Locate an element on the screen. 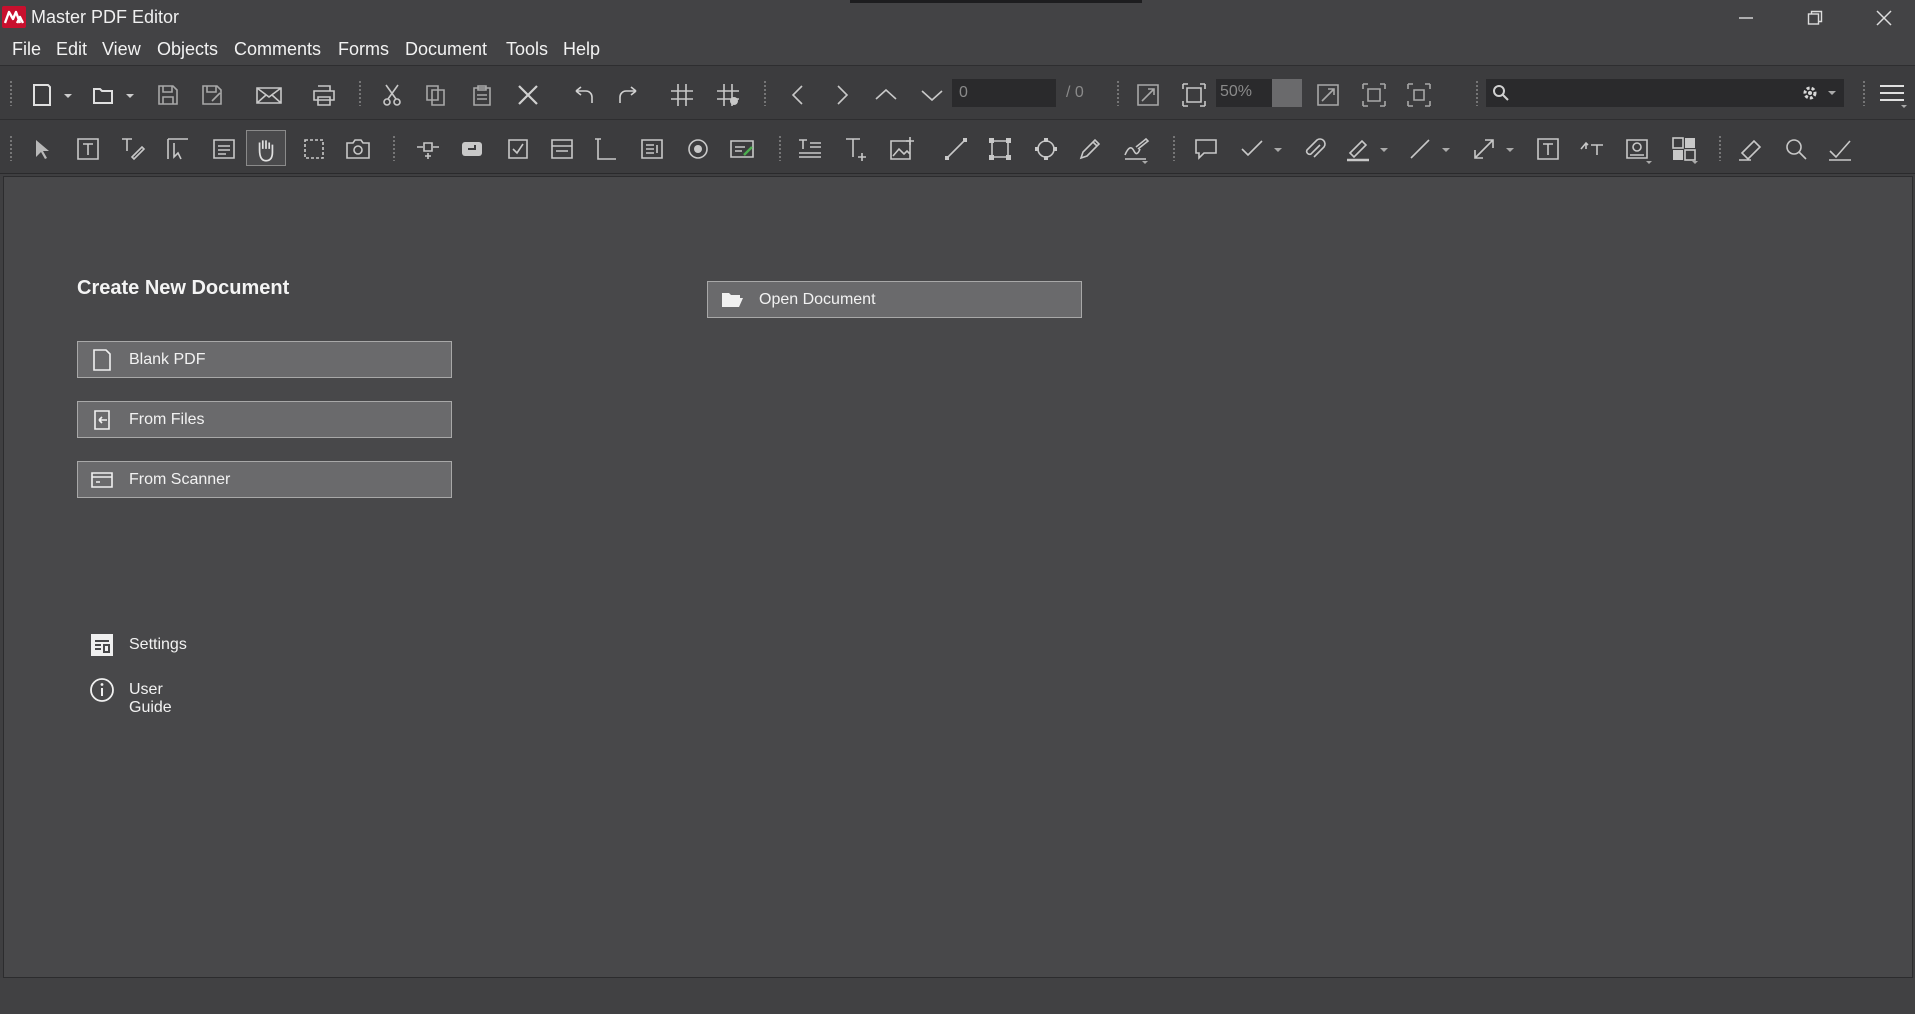  menu-tools: Tools is located at coordinates (527, 49).